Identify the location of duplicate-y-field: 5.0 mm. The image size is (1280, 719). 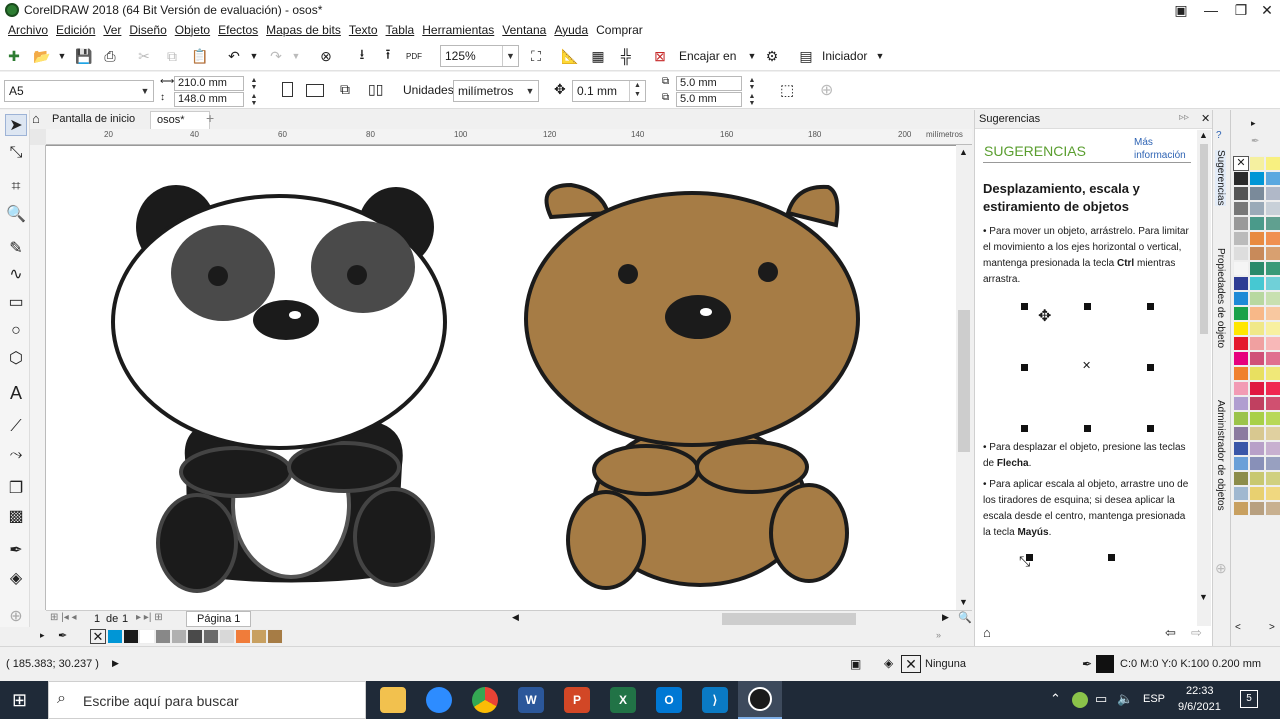
(709, 99).